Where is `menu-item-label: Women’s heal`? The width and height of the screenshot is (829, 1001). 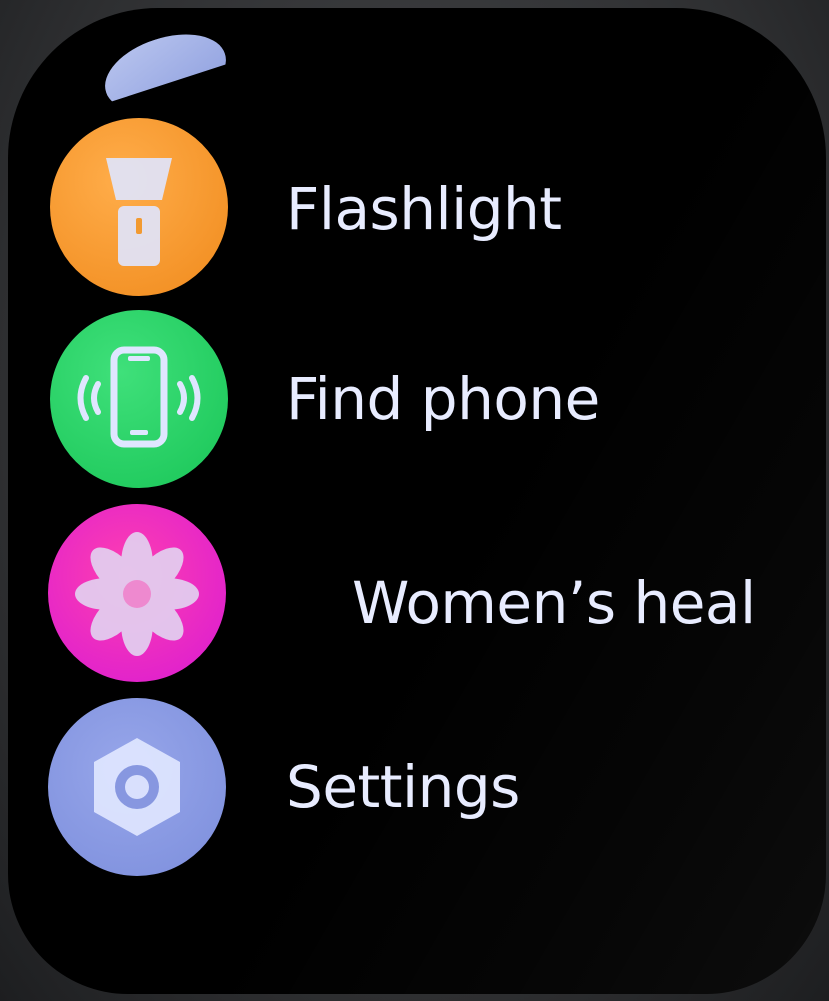 menu-item-label: Women’s heal is located at coordinates (554, 603).